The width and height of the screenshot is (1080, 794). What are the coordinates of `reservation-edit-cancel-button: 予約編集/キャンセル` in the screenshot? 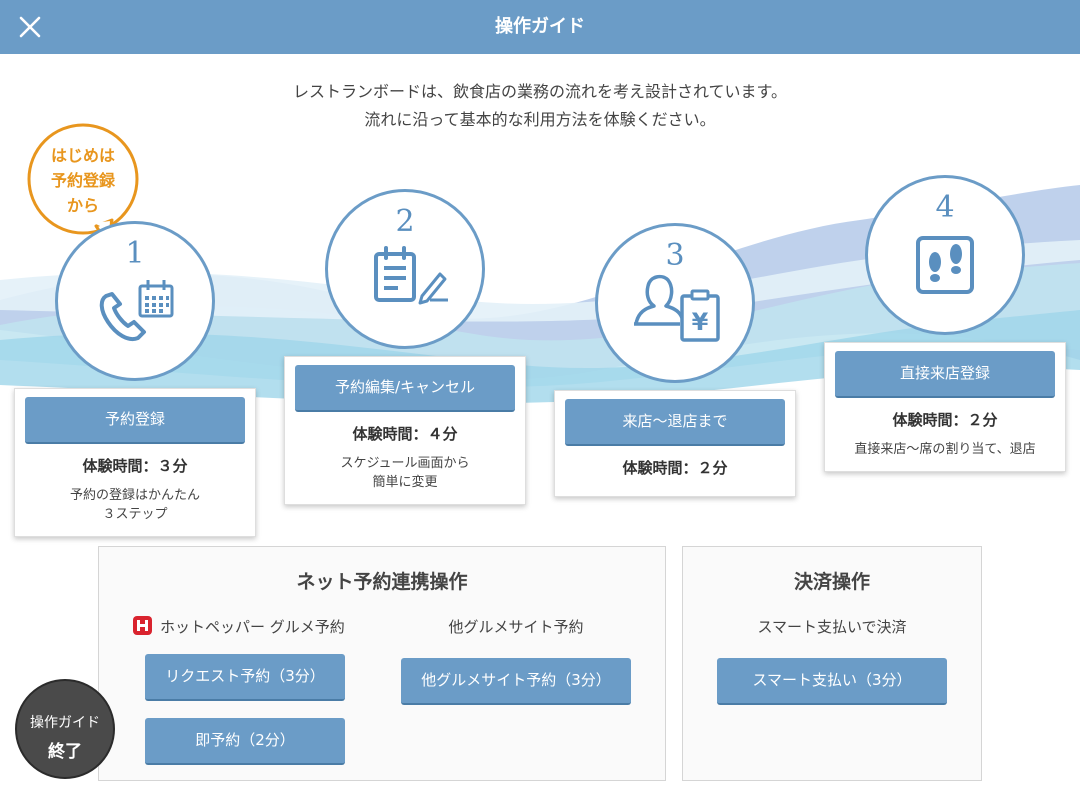 It's located at (405, 388).